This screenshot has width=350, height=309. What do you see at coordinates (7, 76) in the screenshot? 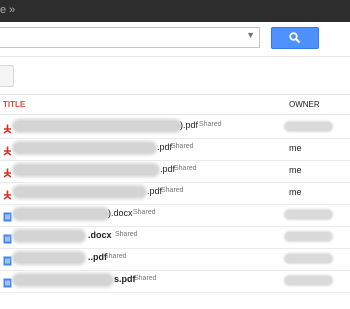
I see `toolbar-button` at bounding box center [7, 76].